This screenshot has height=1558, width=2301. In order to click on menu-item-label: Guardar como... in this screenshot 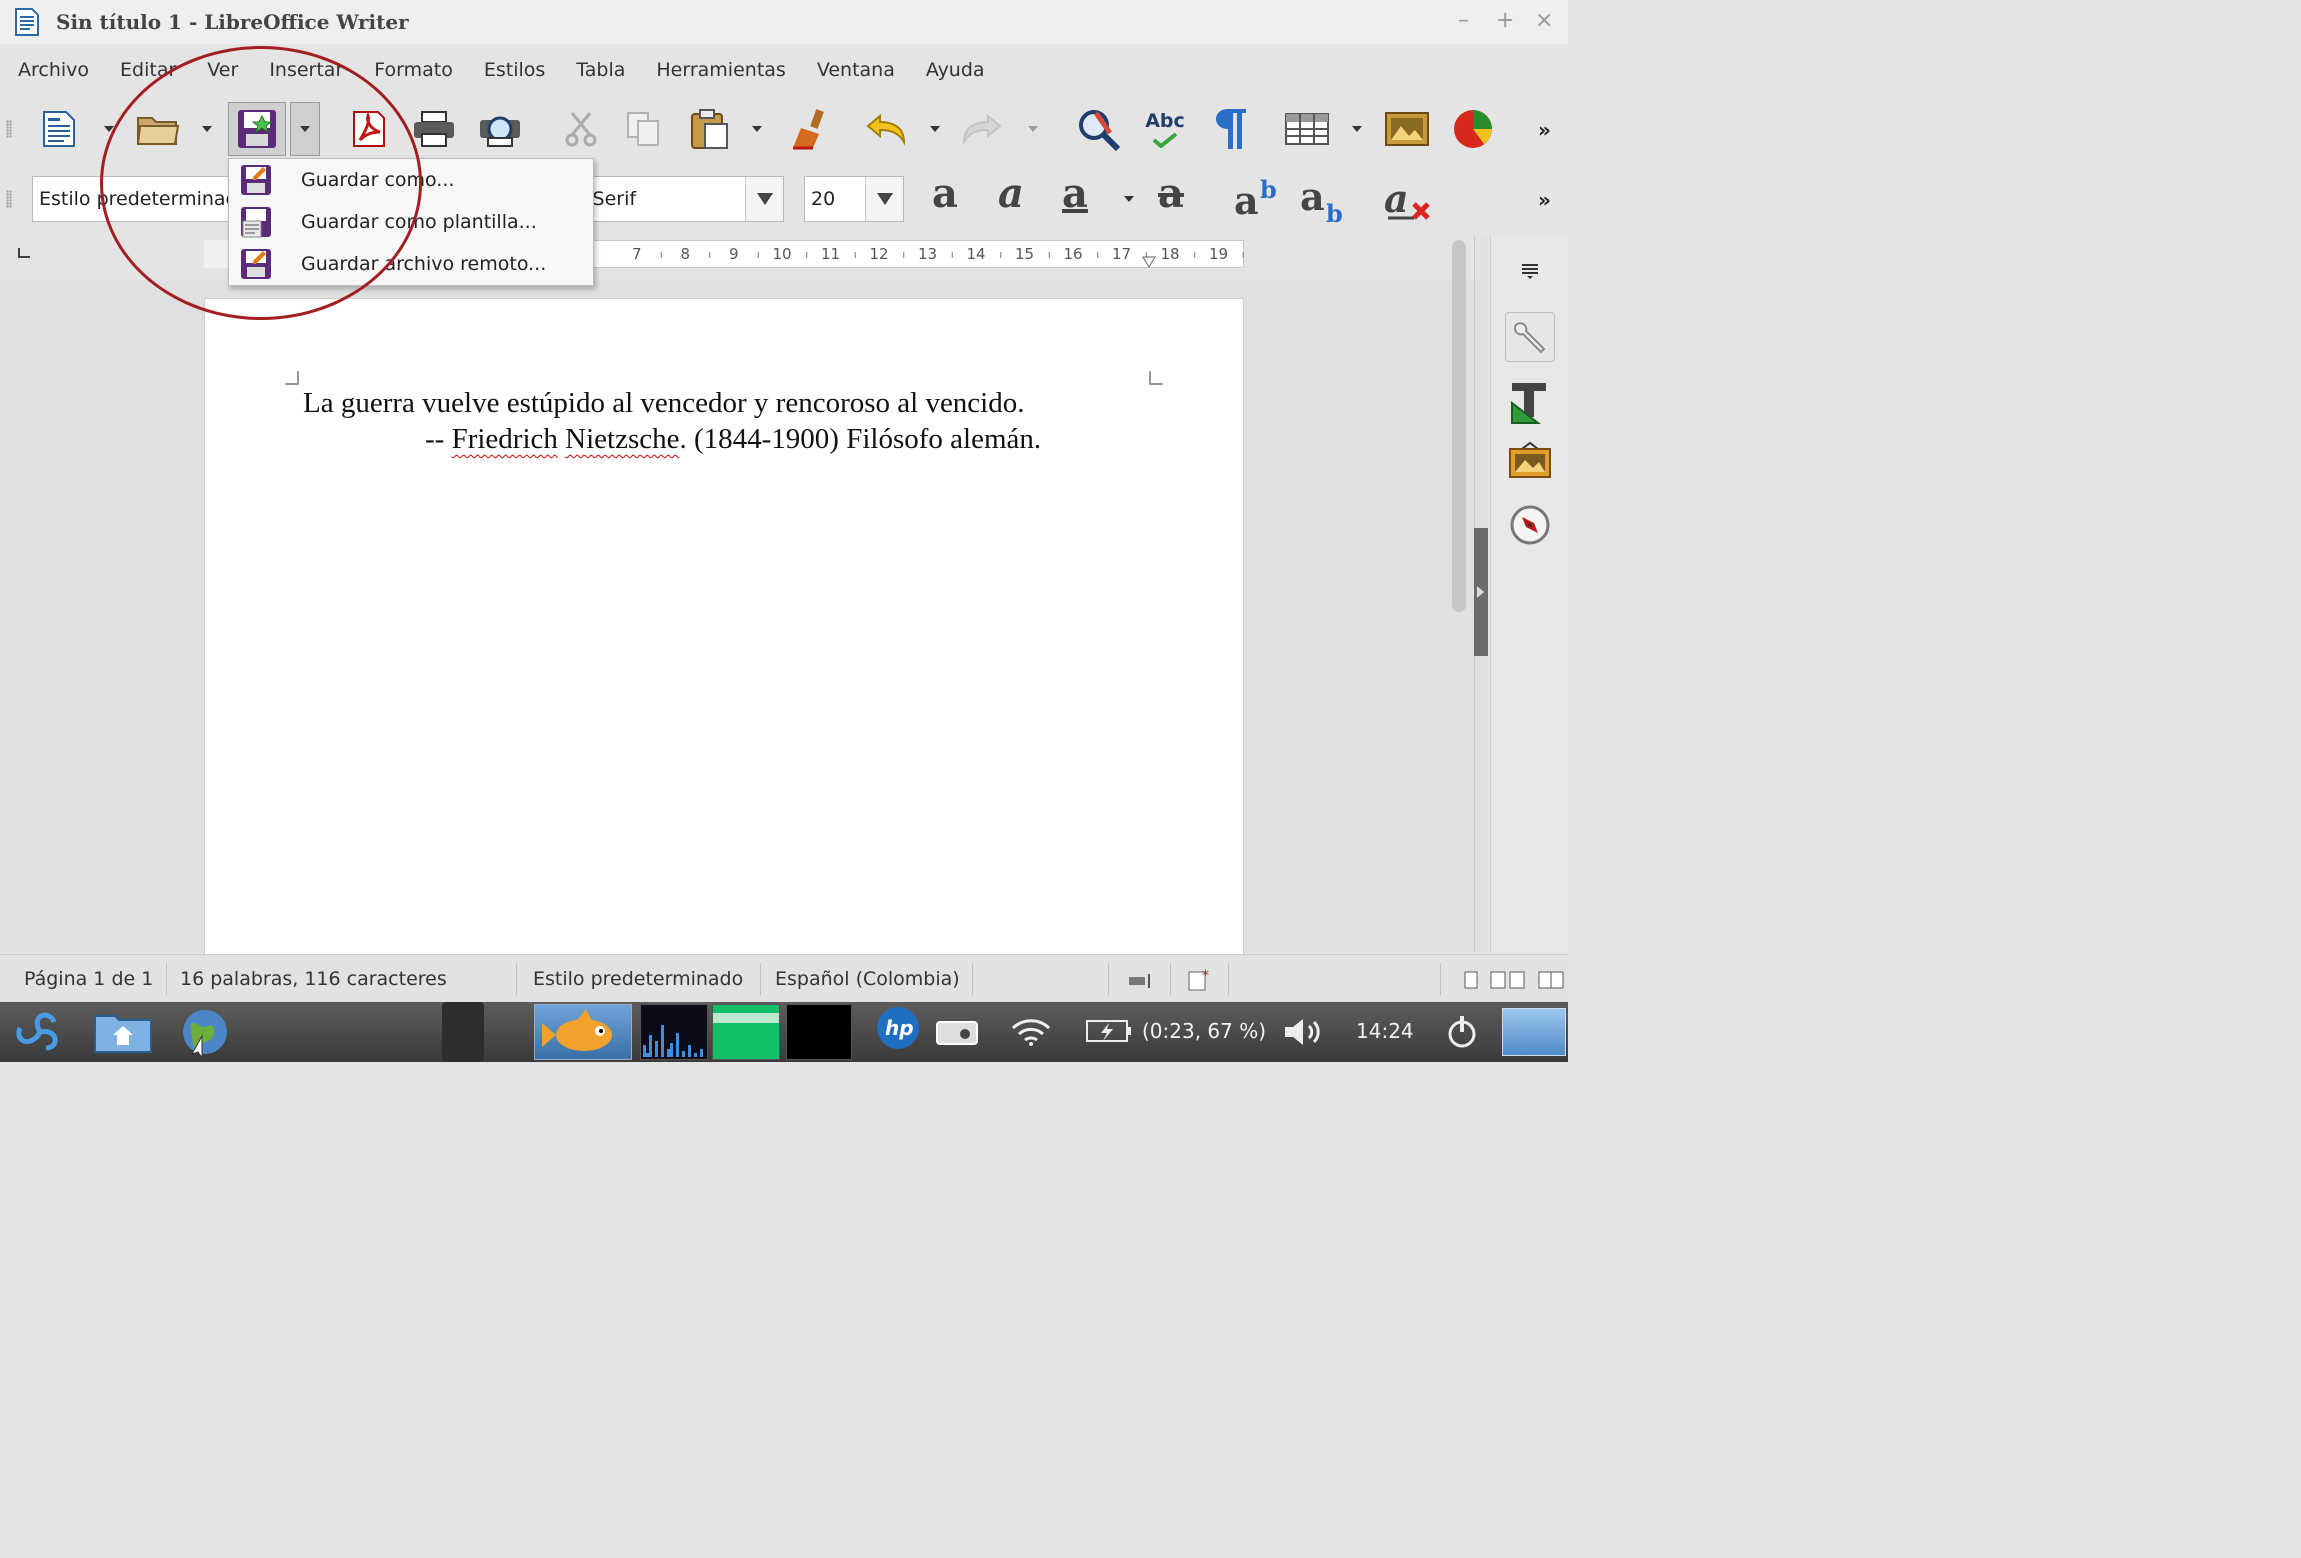, I will do `click(378, 180)`.